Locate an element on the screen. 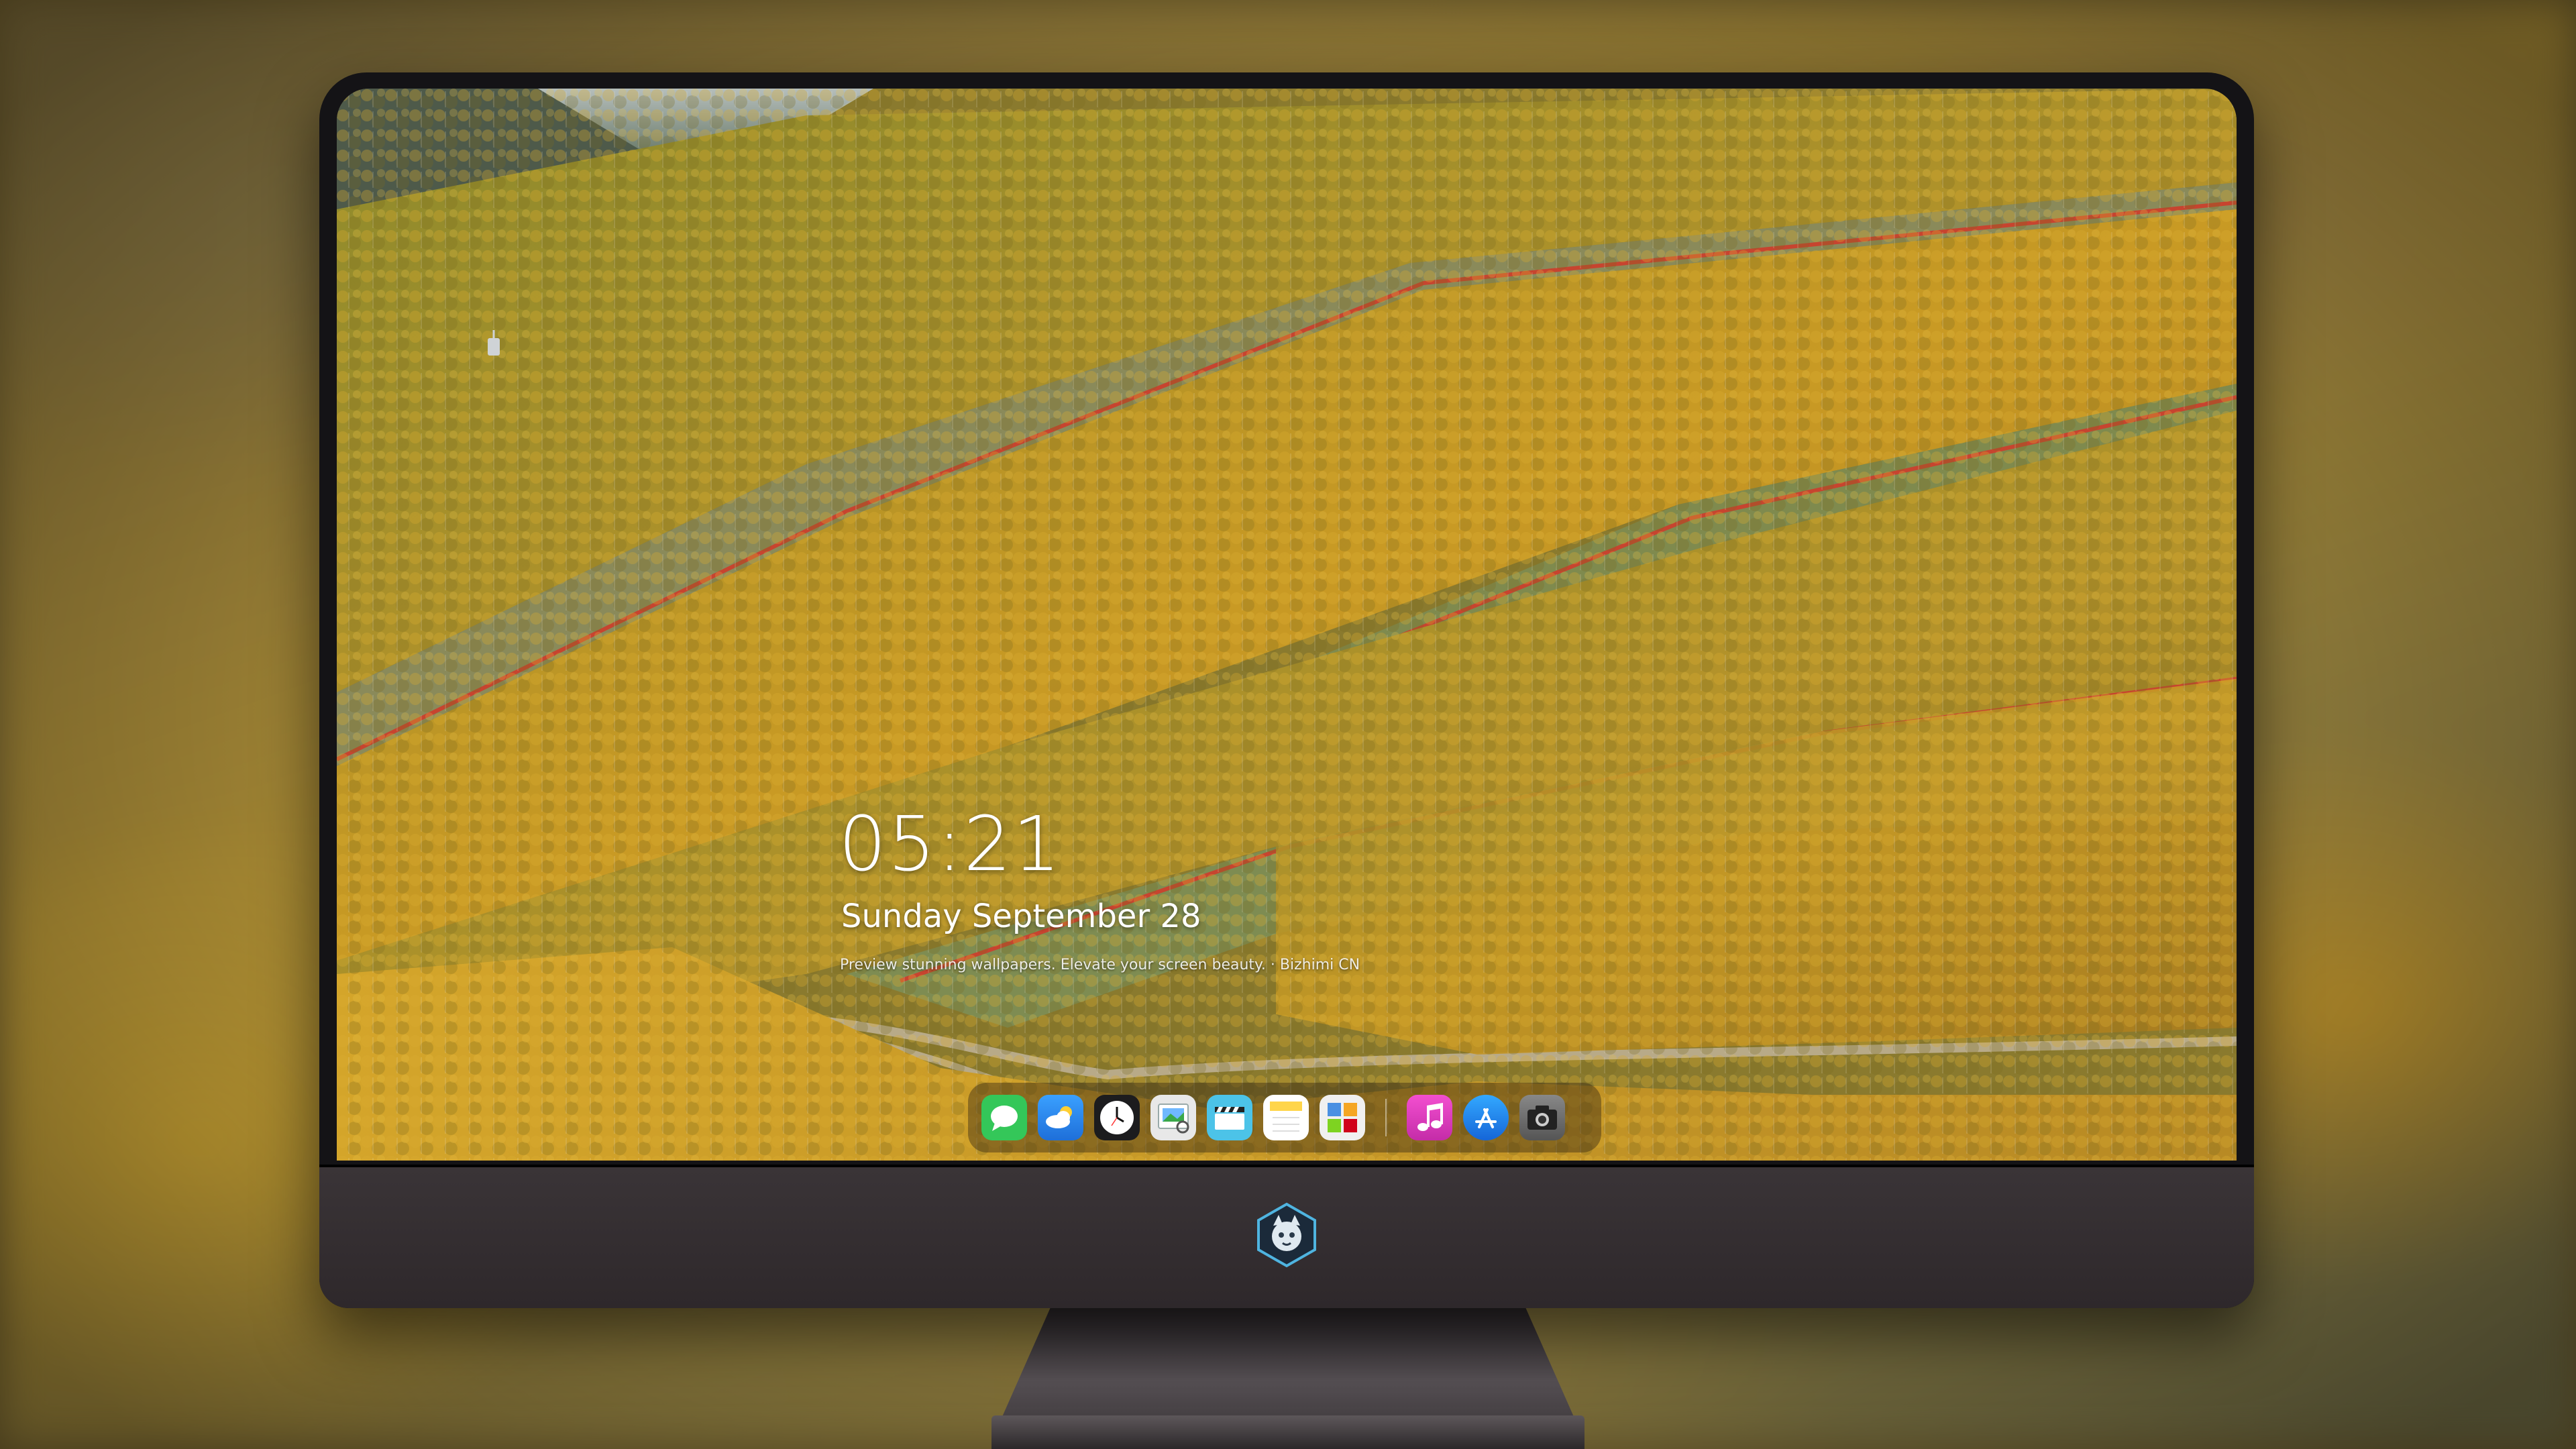  camera-icon is located at coordinates (1542, 1118).